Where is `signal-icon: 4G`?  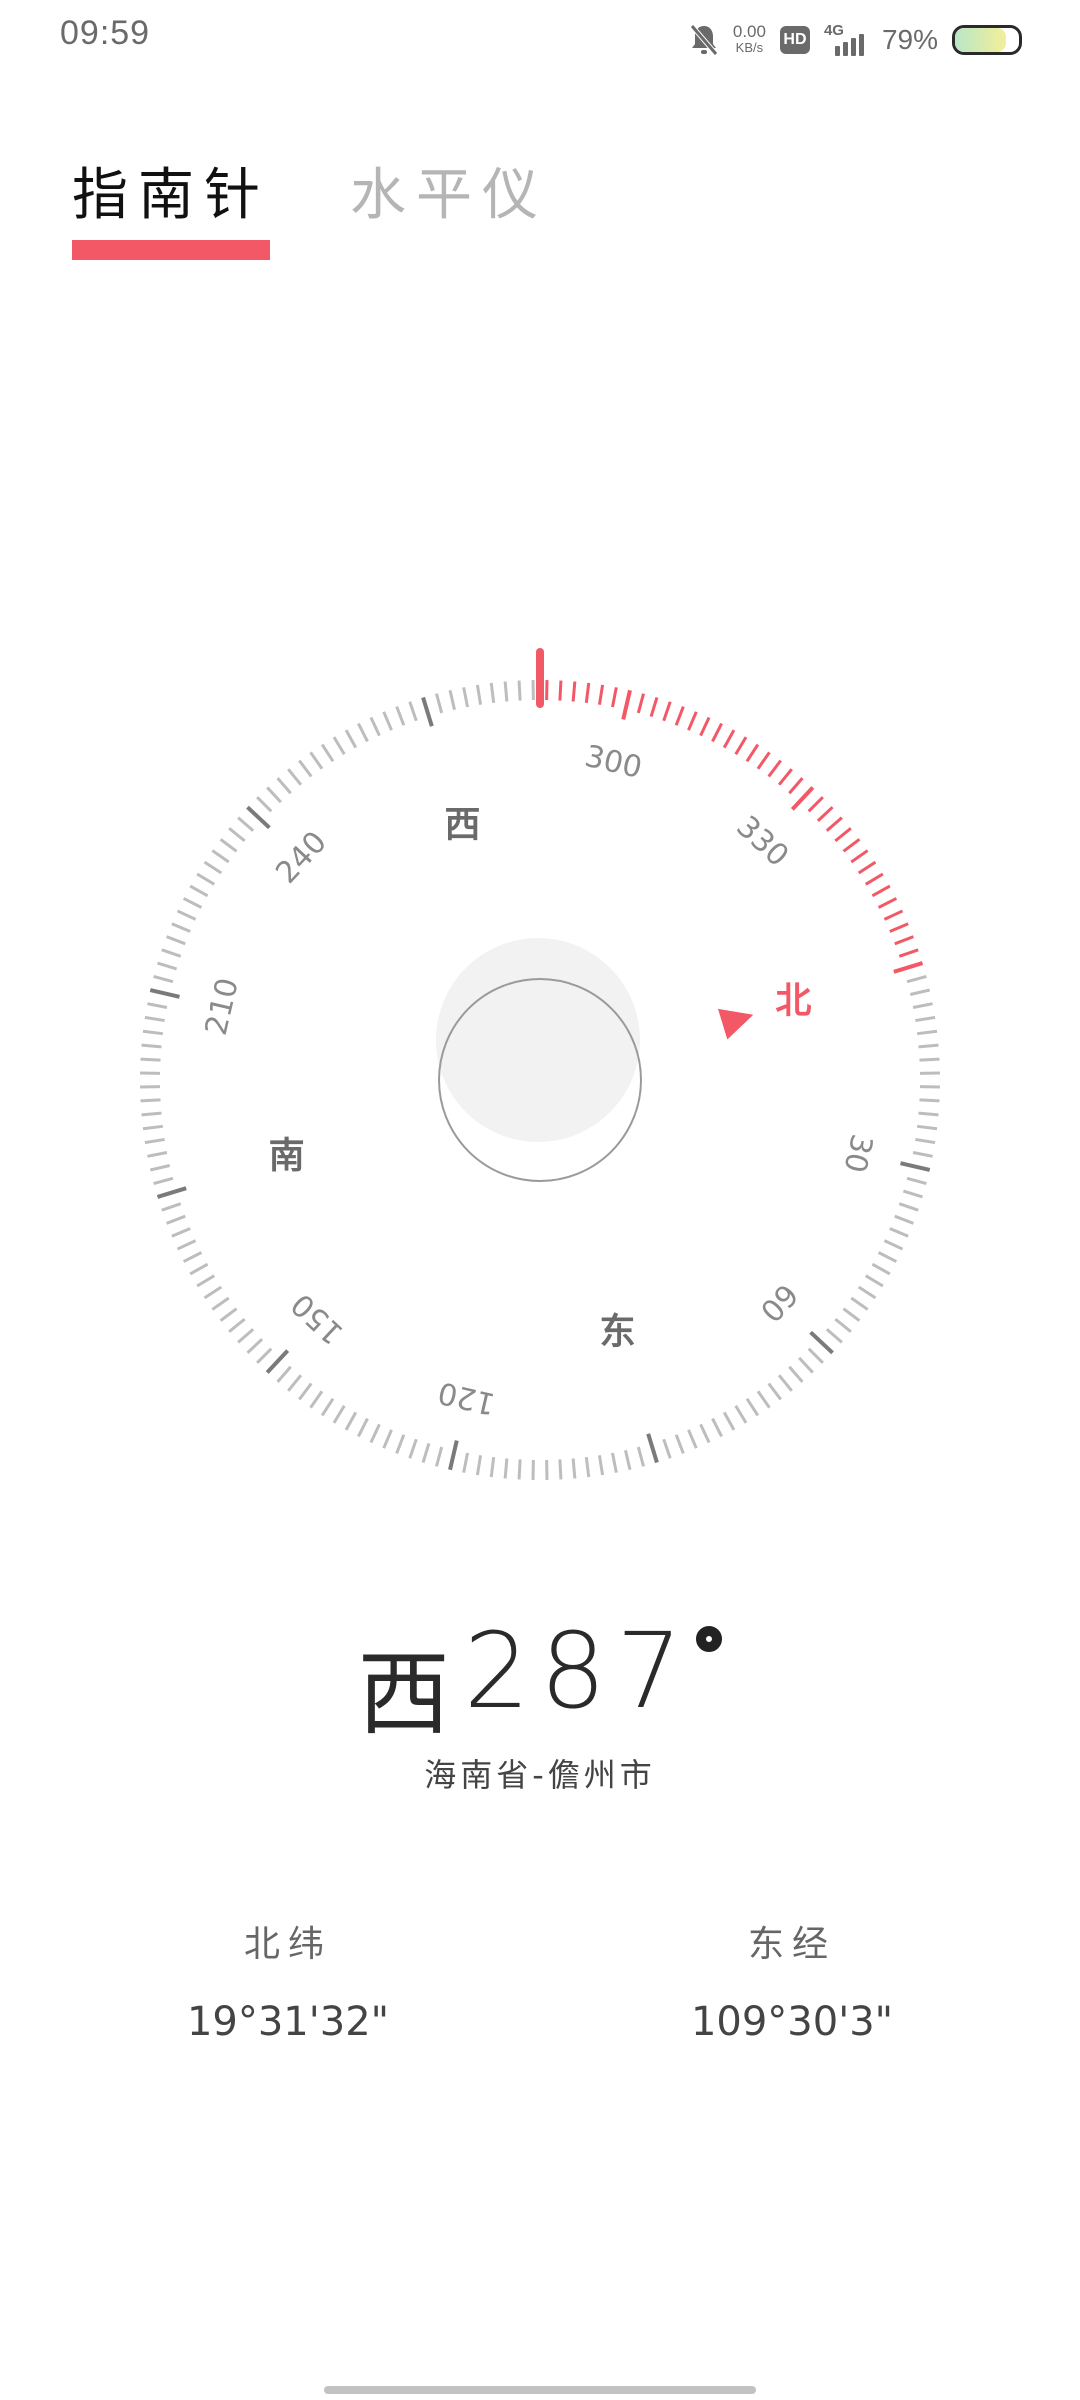 signal-icon: 4G is located at coordinates (845, 39).